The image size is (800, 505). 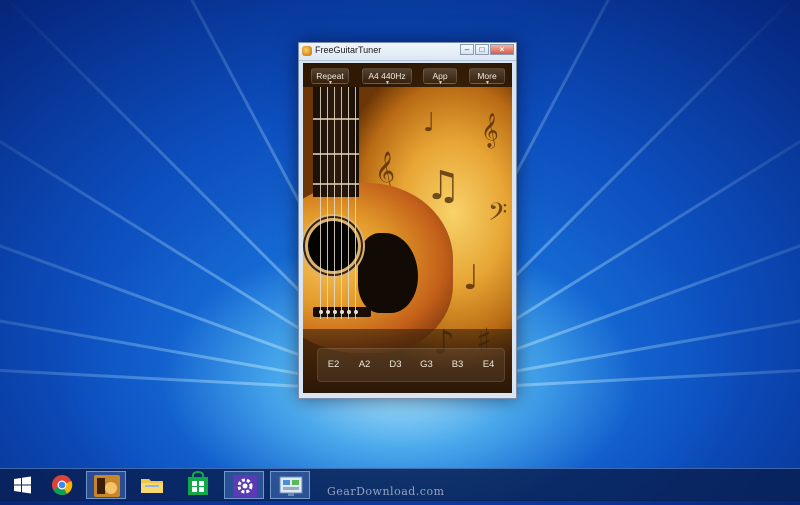 What do you see at coordinates (407, 52) in the screenshot?
I see `title-bar: FreeGuitarTuner – □ ×` at bounding box center [407, 52].